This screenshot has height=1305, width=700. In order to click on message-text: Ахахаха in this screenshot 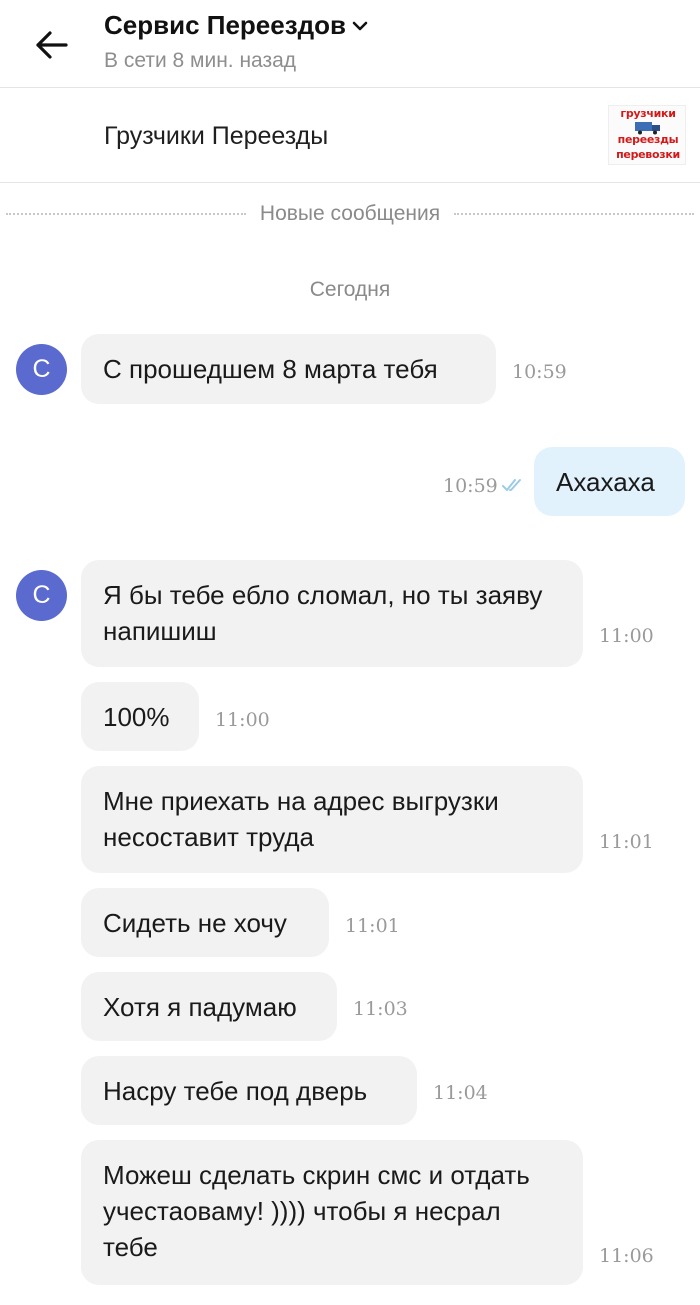, I will do `click(605, 482)`.